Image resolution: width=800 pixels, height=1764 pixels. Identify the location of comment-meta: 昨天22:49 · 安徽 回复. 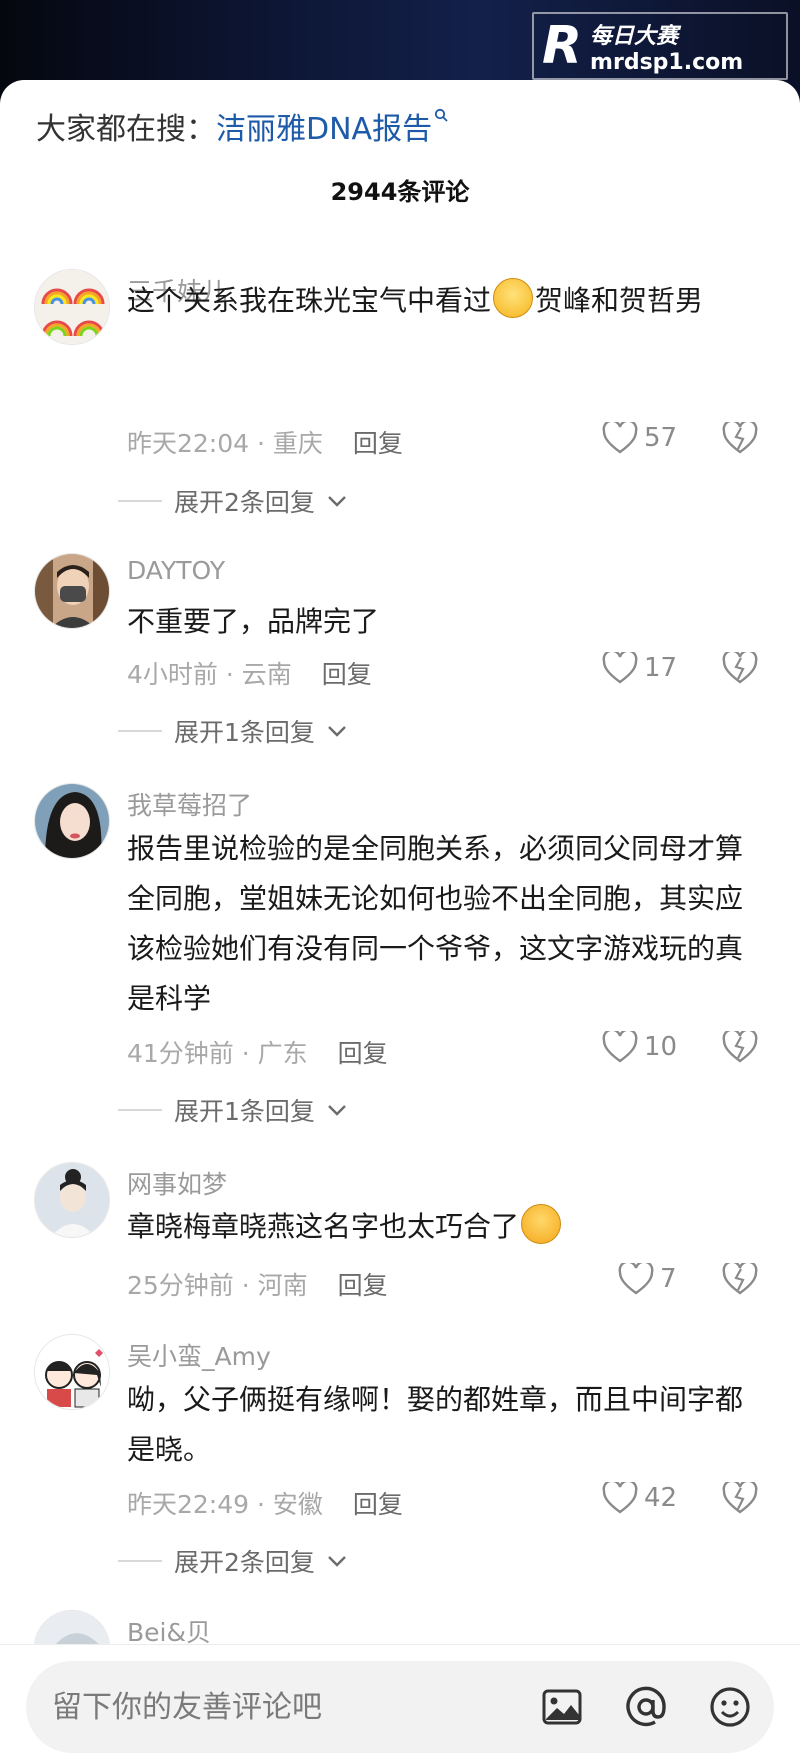
(265, 1503).